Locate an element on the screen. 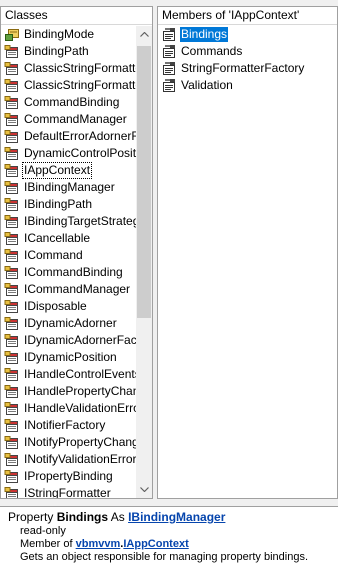 The image size is (338, 573). classes-scrollbar is located at coordinates (144, 262).